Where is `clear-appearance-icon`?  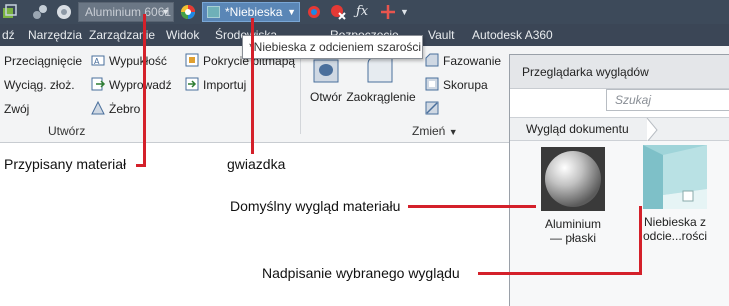 clear-appearance-icon is located at coordinates (338, 12).